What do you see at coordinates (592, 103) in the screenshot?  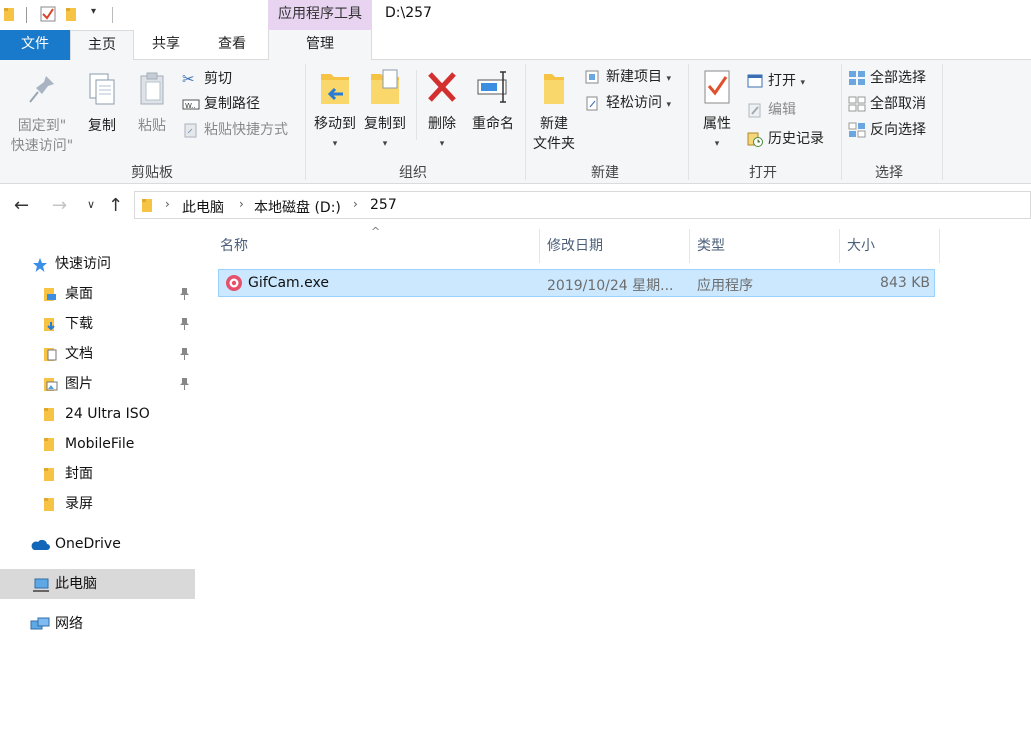 I see `easy-access-icon` at bounding box center [592, 103].